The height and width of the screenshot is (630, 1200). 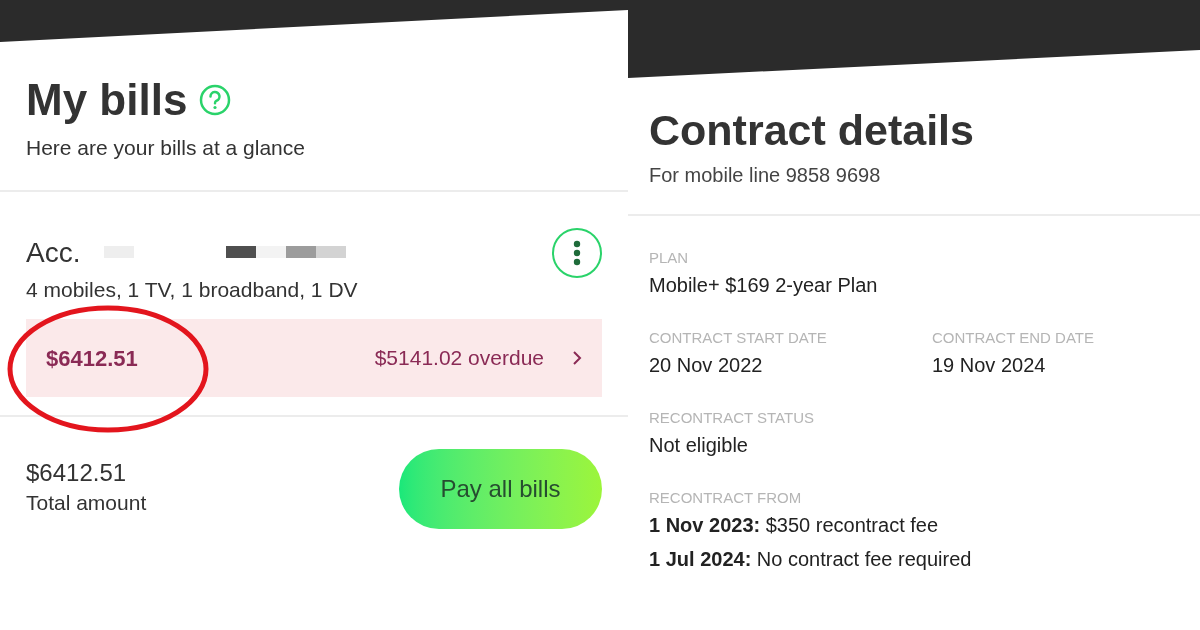 What do you see at coordinates (725, 498) in the screenshot?
I see `field-label: RECONTRACT FROM` at bounding box center [725, 498].